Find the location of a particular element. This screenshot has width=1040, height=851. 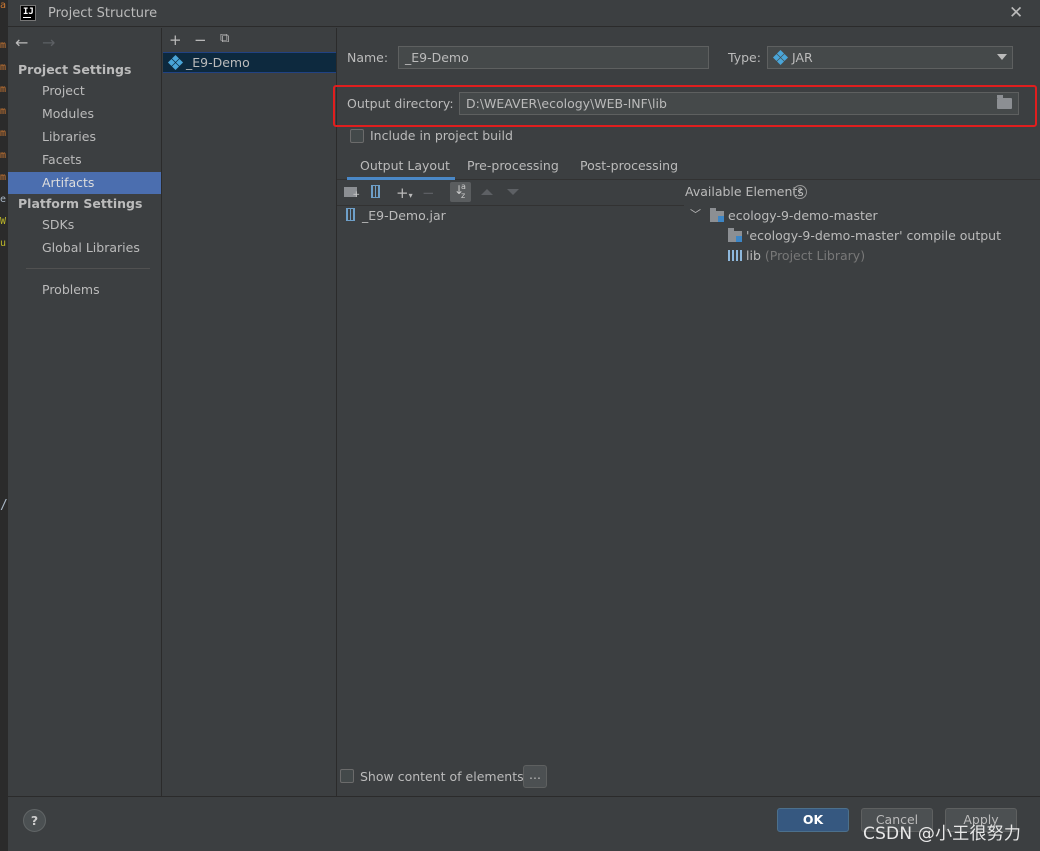

new-directory-icon: + is located at coordinates (352, 193).